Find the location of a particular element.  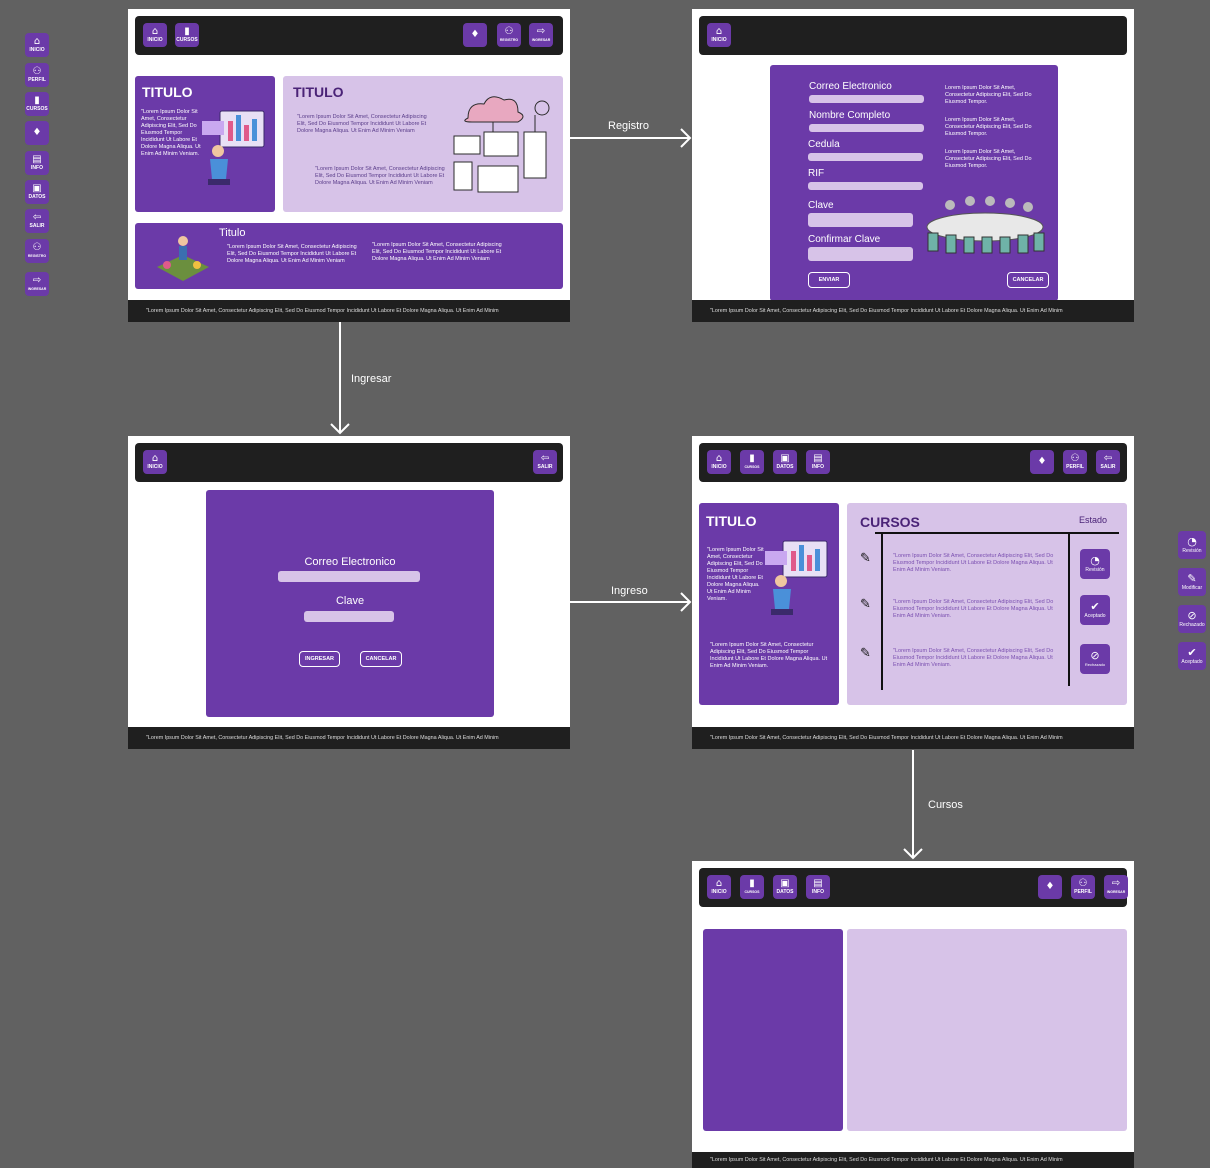

folder-icon: ▣ is located at coordinates (785, 458).